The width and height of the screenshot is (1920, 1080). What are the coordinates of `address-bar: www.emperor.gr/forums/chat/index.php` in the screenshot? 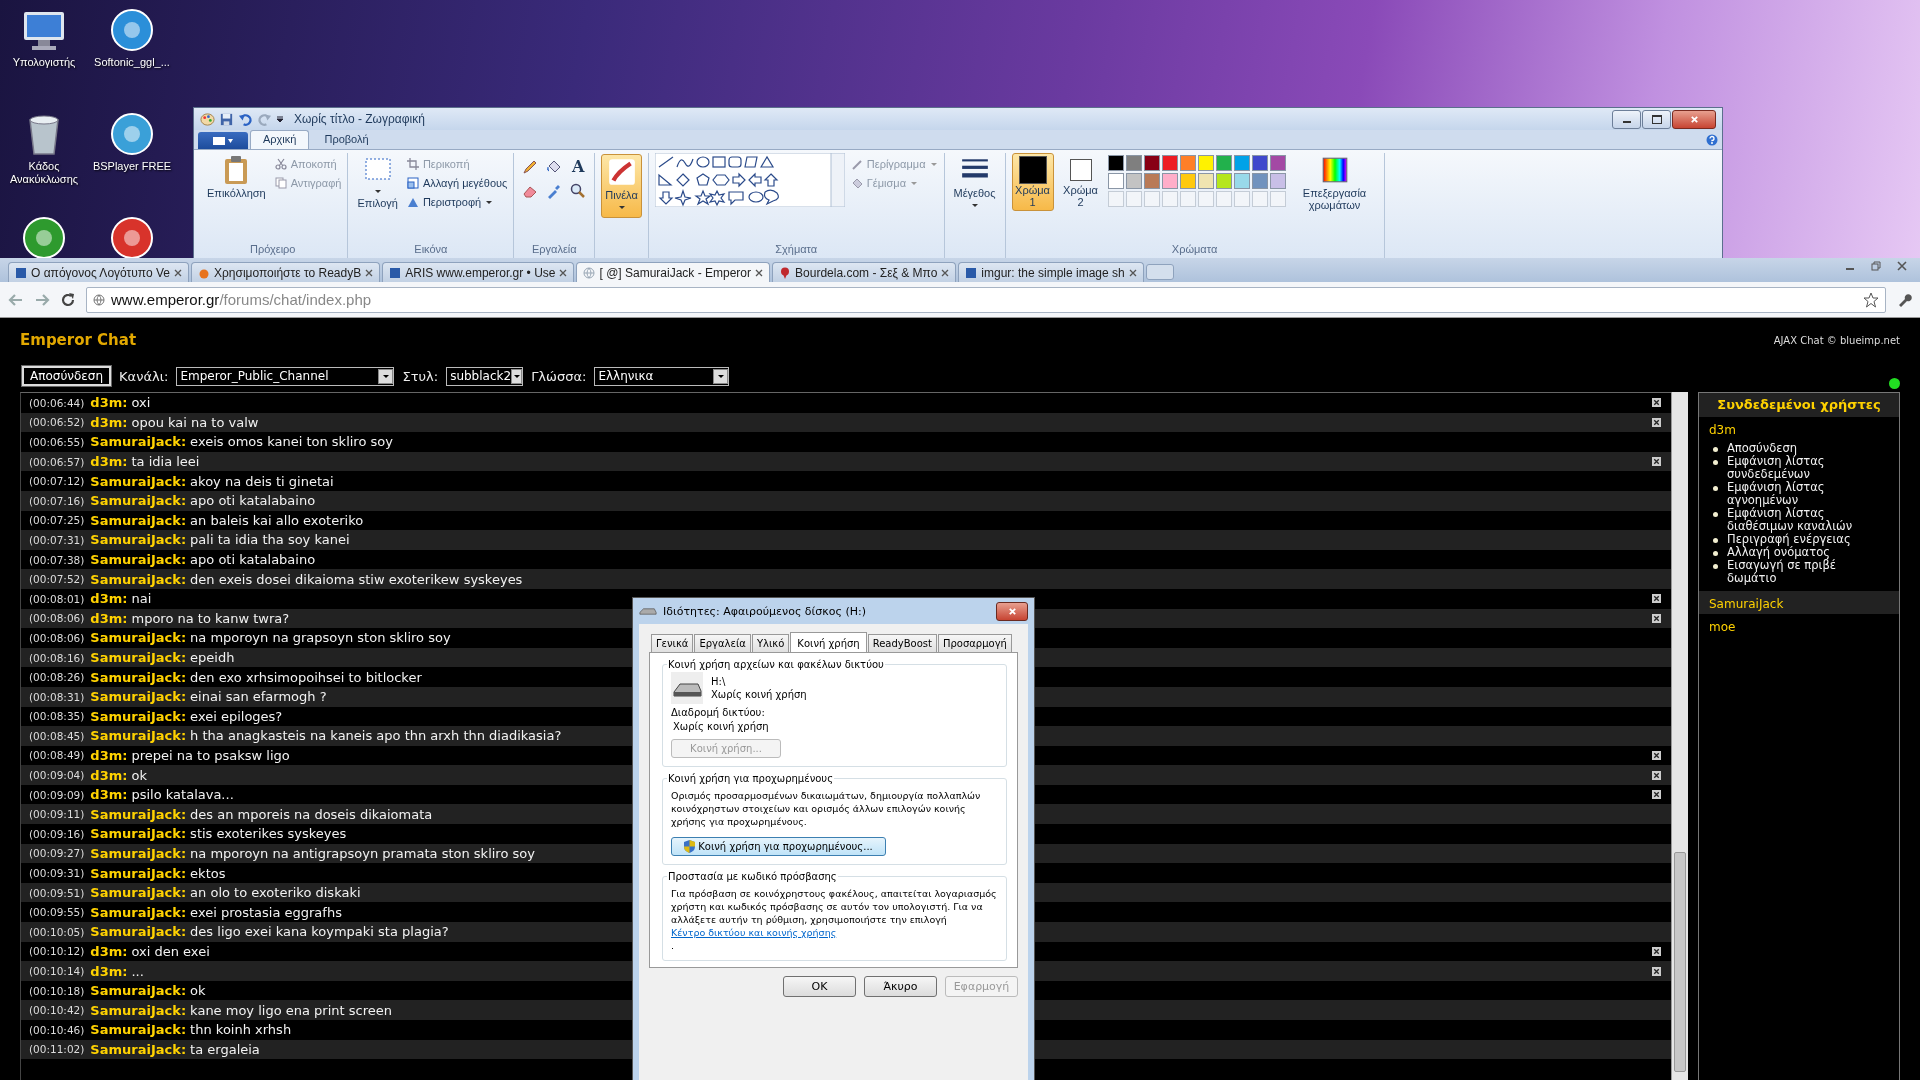 It's located at (986, 299).